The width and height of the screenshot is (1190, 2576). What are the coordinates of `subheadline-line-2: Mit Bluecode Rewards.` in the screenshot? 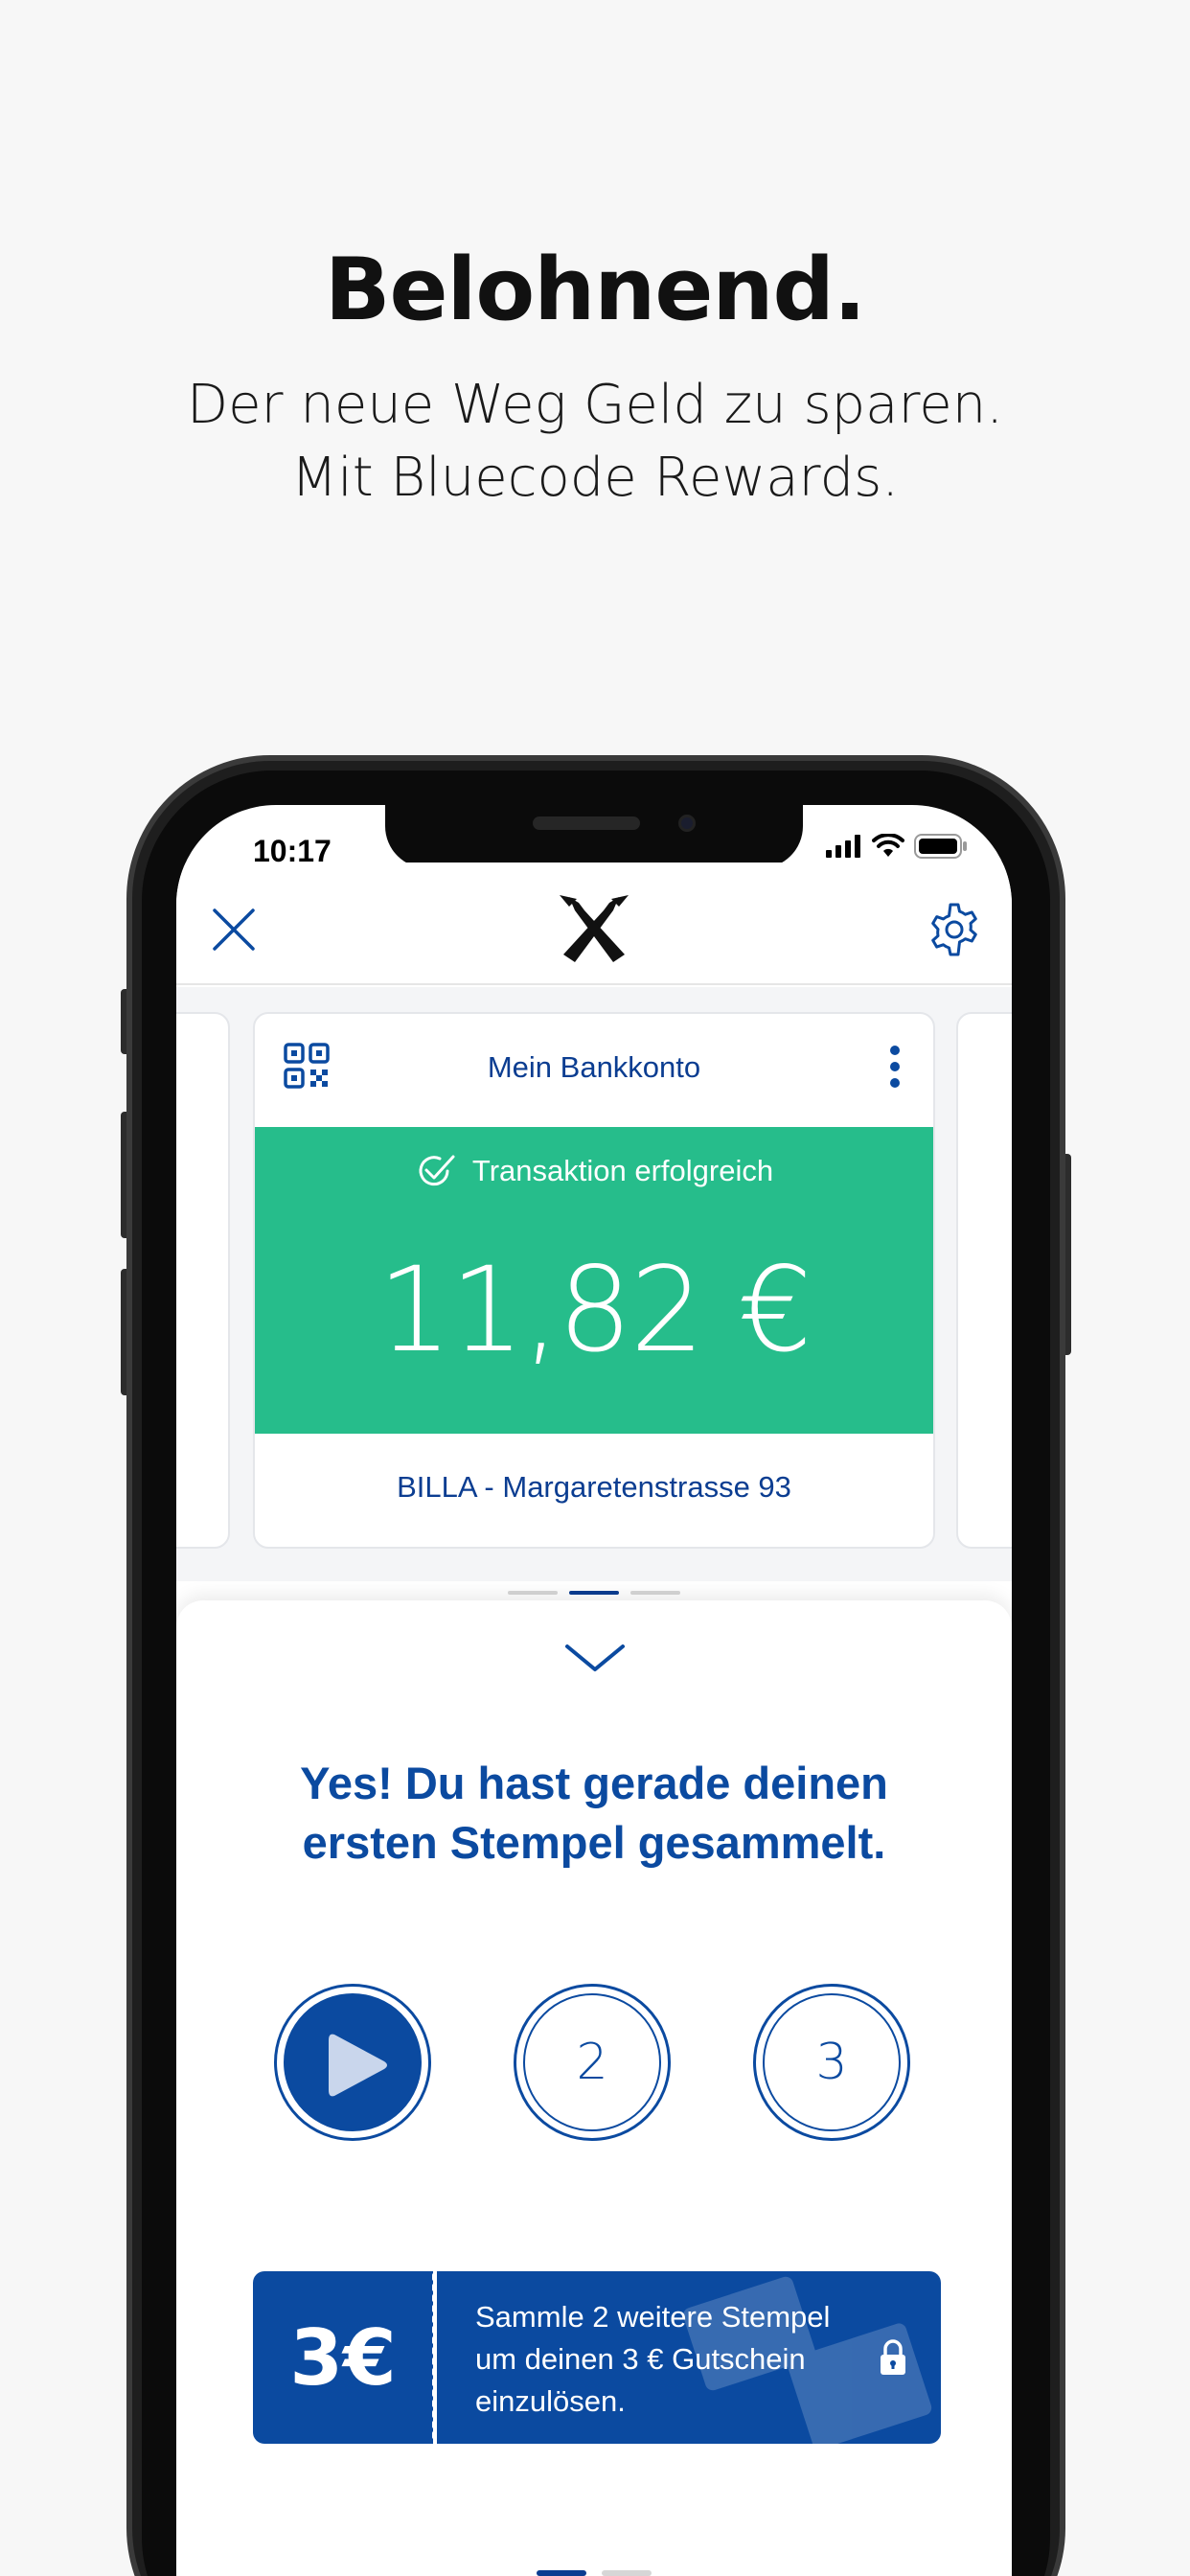 It's located at (595, 478).